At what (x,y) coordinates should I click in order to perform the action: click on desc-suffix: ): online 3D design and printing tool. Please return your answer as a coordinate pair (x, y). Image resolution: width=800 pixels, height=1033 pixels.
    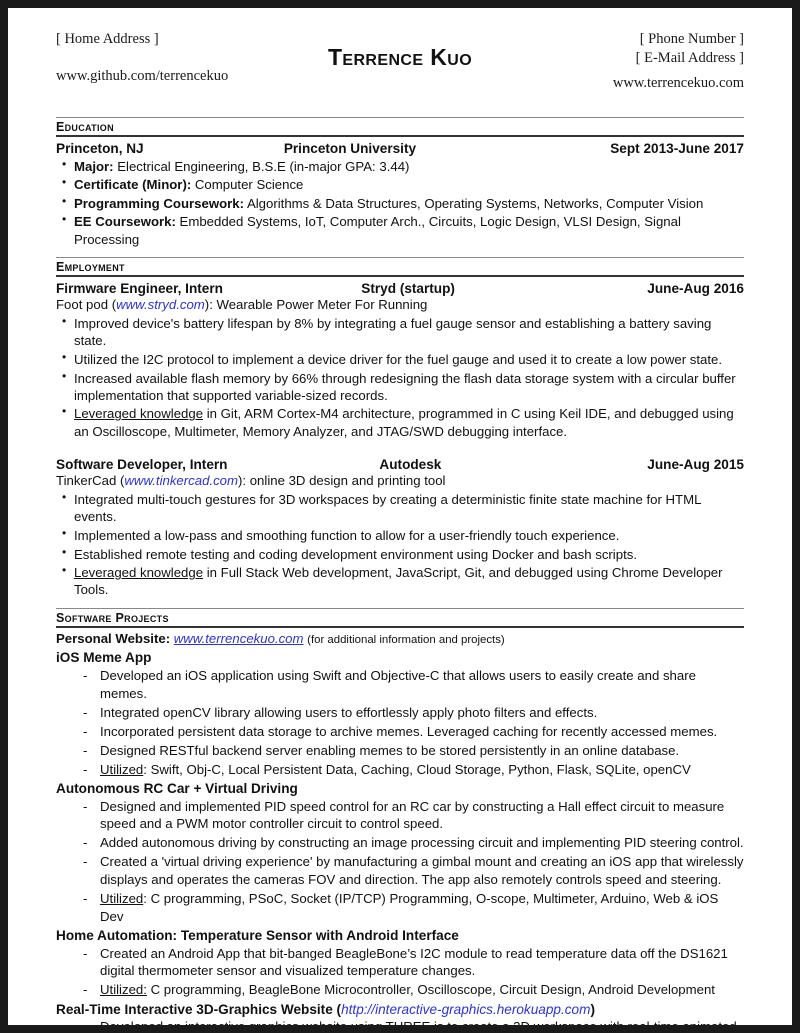
    Looking at the image, I should click on (342, 480).